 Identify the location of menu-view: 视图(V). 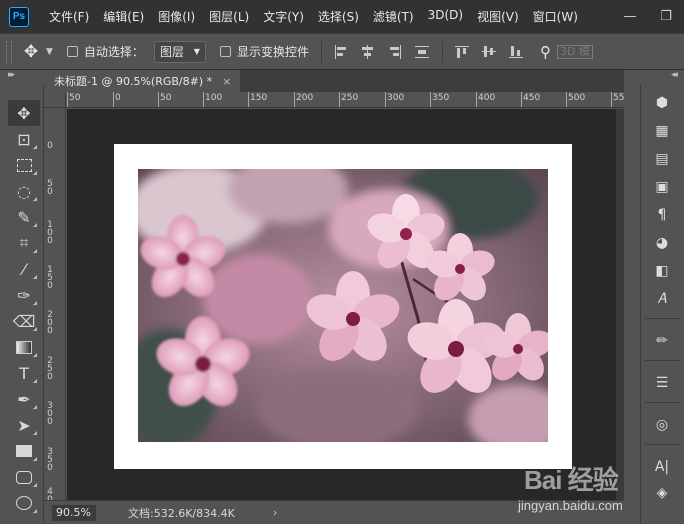
(498, 16).